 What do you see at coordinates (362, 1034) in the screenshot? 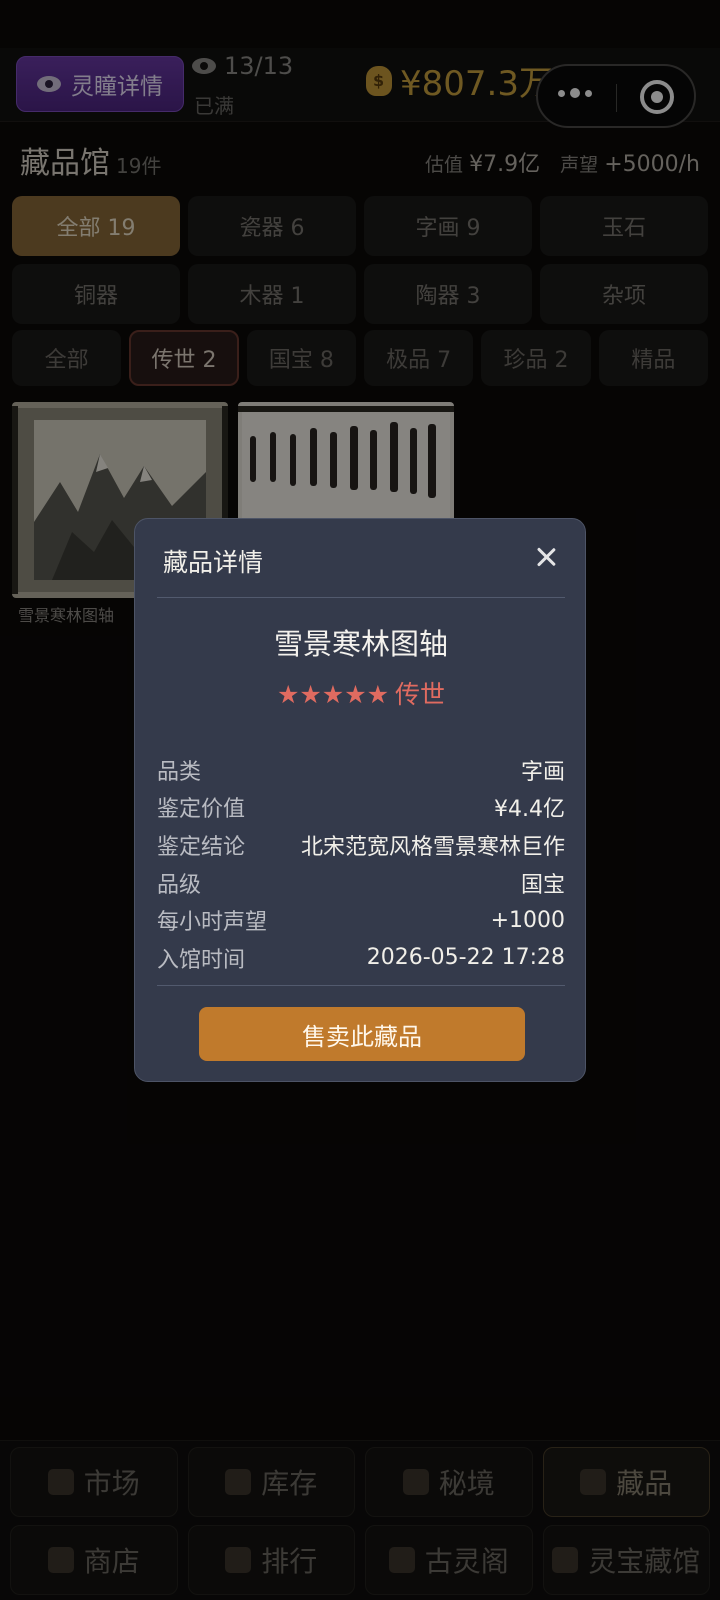
I see `sell-item-button: 售卖此藏品` at bounding box center [362, 1034].